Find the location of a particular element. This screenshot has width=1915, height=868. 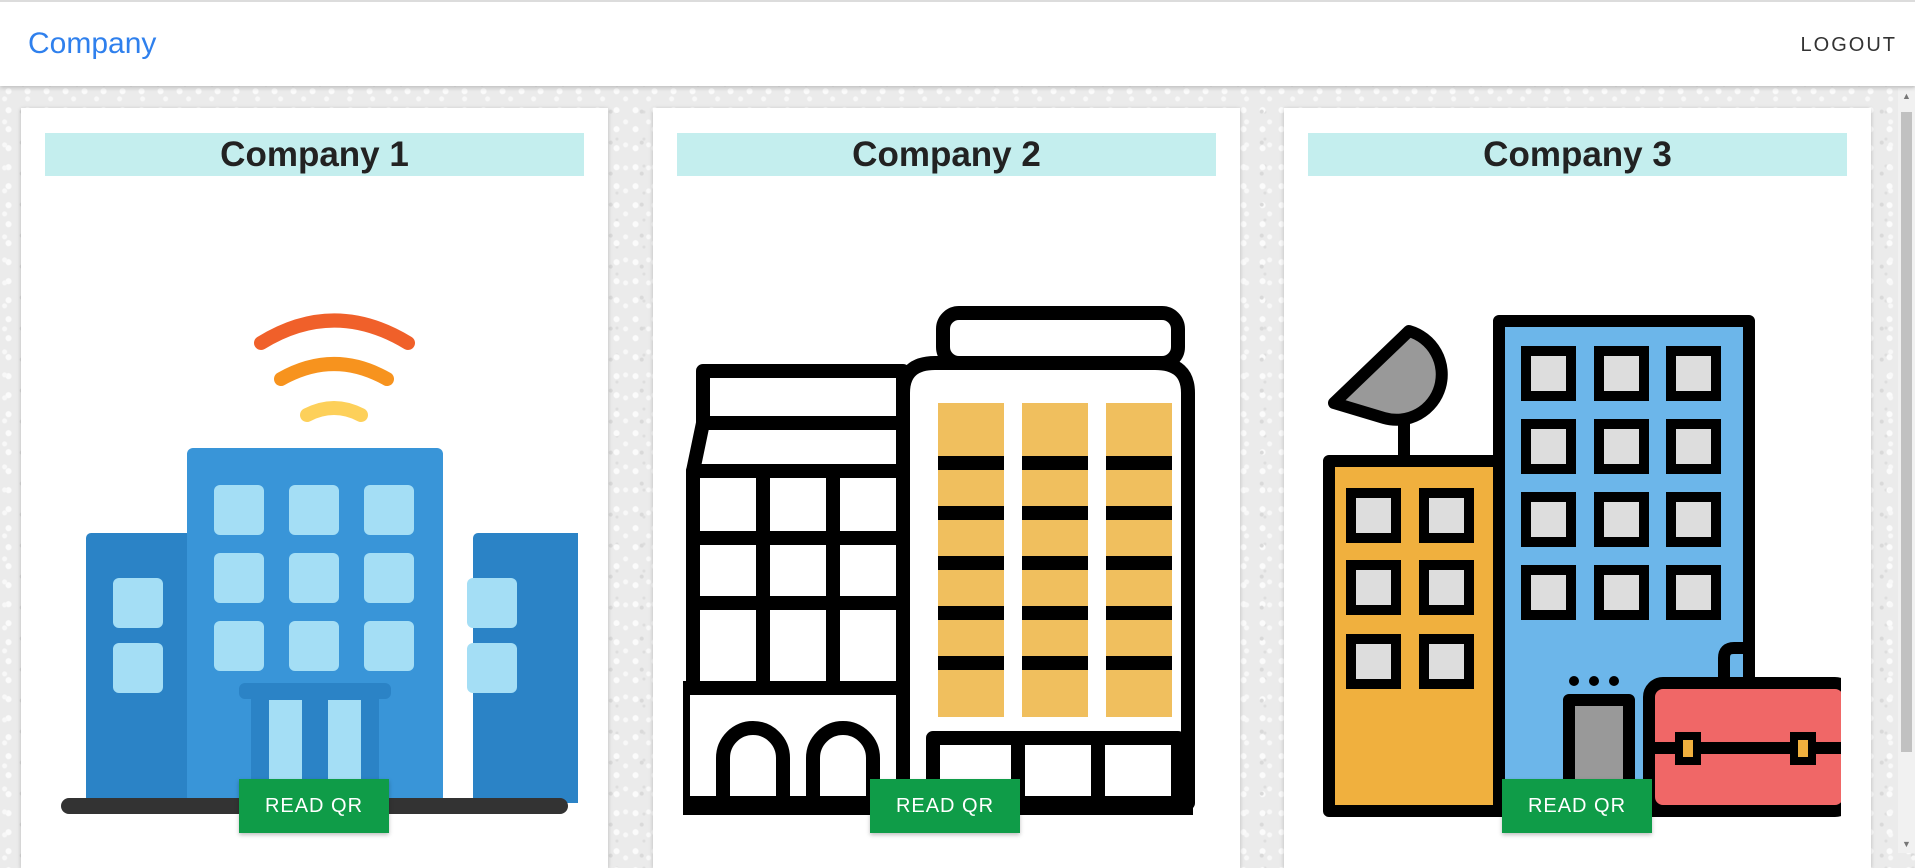

scroll-up-arrow-icon: ▲ is located at coordinates (1906, 96).